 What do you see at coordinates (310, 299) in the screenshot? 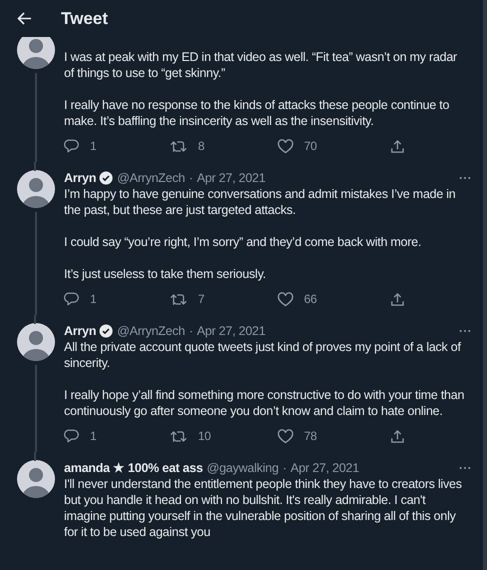
I see `like-count: 66` at bounding box center [310, 299].